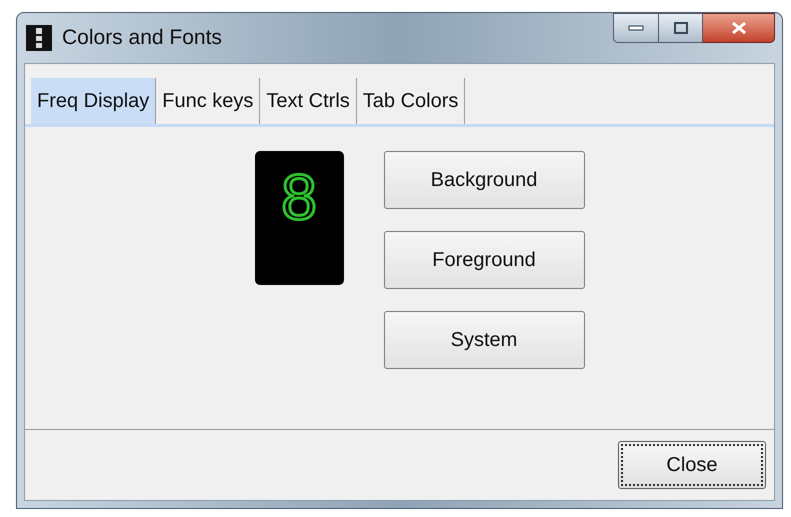 The image size is (791, 517). Describe the element at coordinates (484, 260) in the screenshot. I see `color-button: Foreground` at that location.